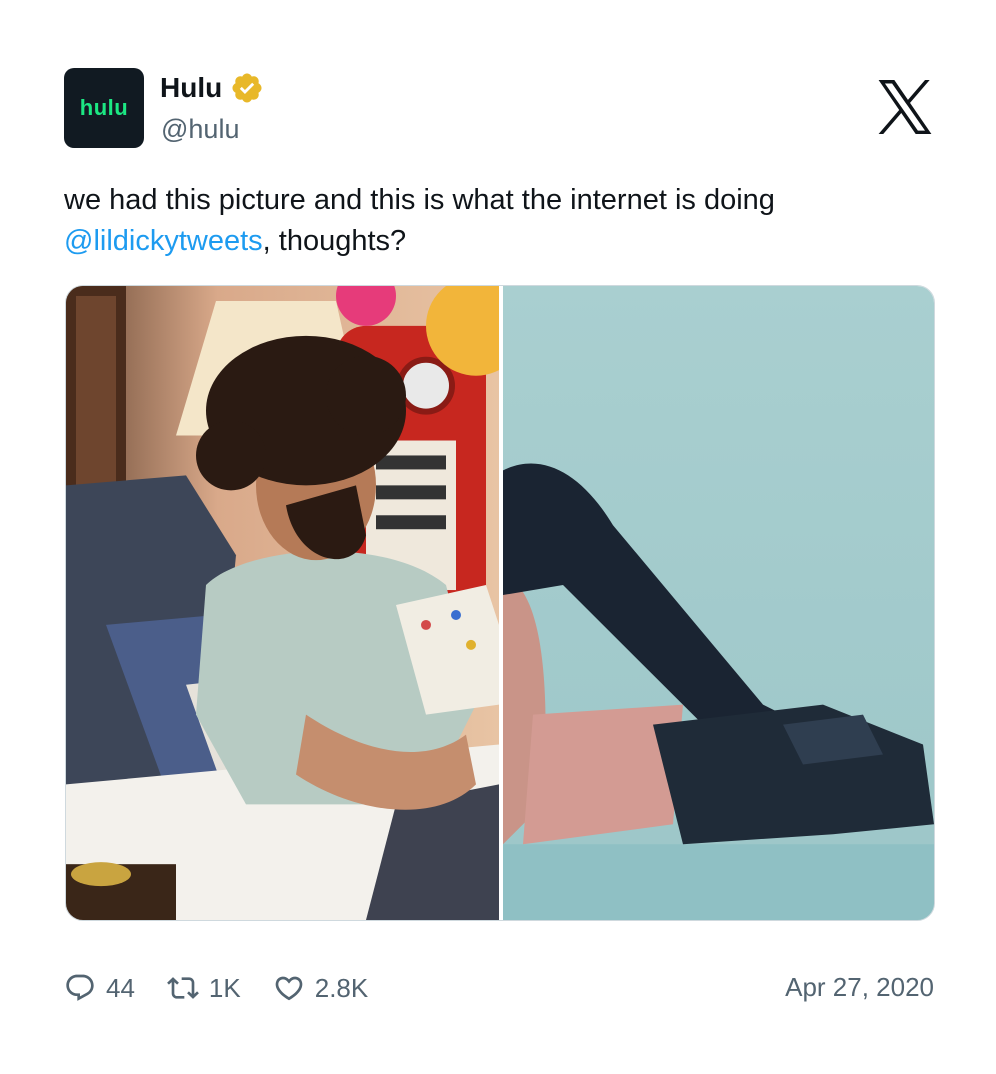 This screenshot has height=1074, width=996. I want to click on author-name-row: Hulu, so click(212, 88).